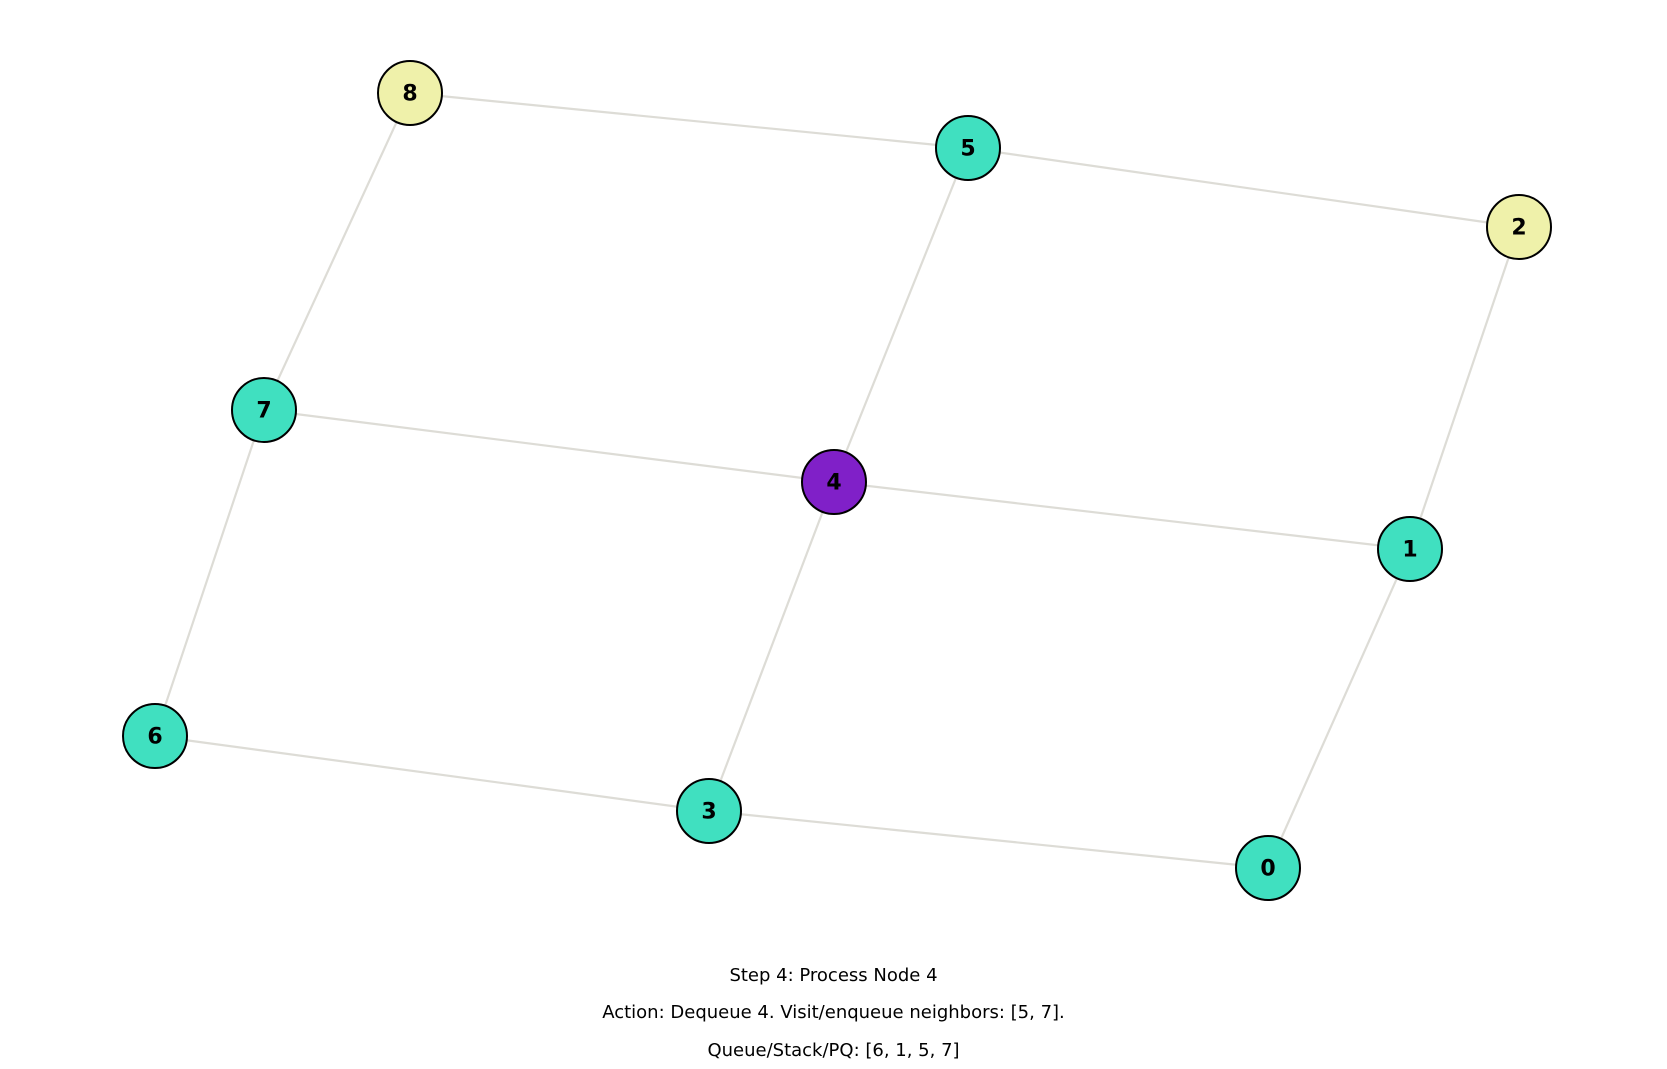 This screenshot has height=1069, width=1667. I want to click on node-label-3: 3, so click(708, 812).